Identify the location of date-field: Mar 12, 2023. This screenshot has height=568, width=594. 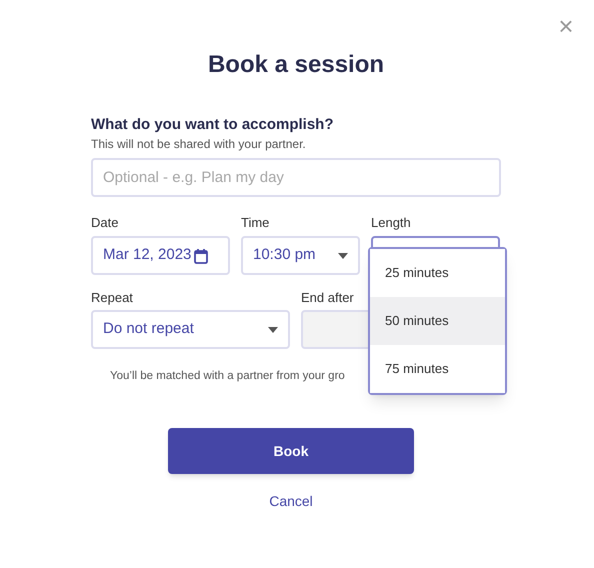
(160, 255).